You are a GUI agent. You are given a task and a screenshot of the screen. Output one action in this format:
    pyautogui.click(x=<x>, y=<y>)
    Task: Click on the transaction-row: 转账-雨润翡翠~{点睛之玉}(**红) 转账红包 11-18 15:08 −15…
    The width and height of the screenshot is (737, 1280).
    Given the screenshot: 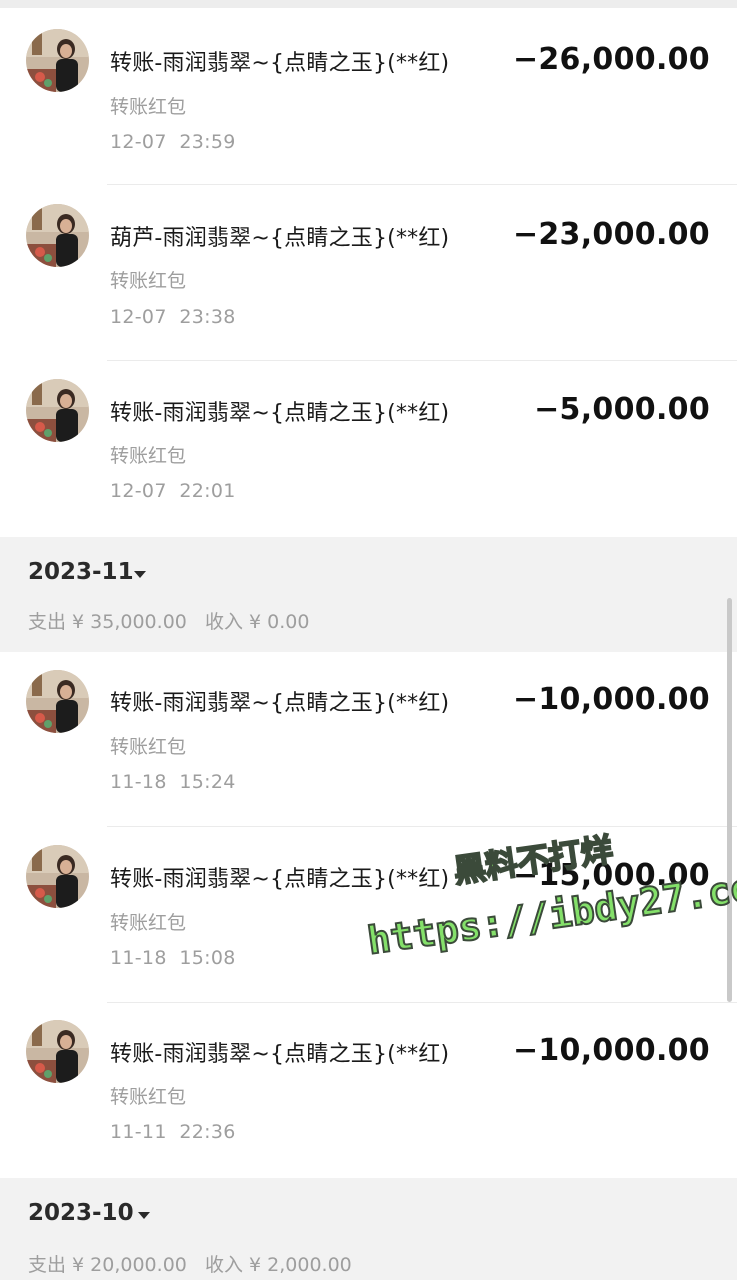 What is the action you would take?
    pyautogui.click(x=368, y=915)
    